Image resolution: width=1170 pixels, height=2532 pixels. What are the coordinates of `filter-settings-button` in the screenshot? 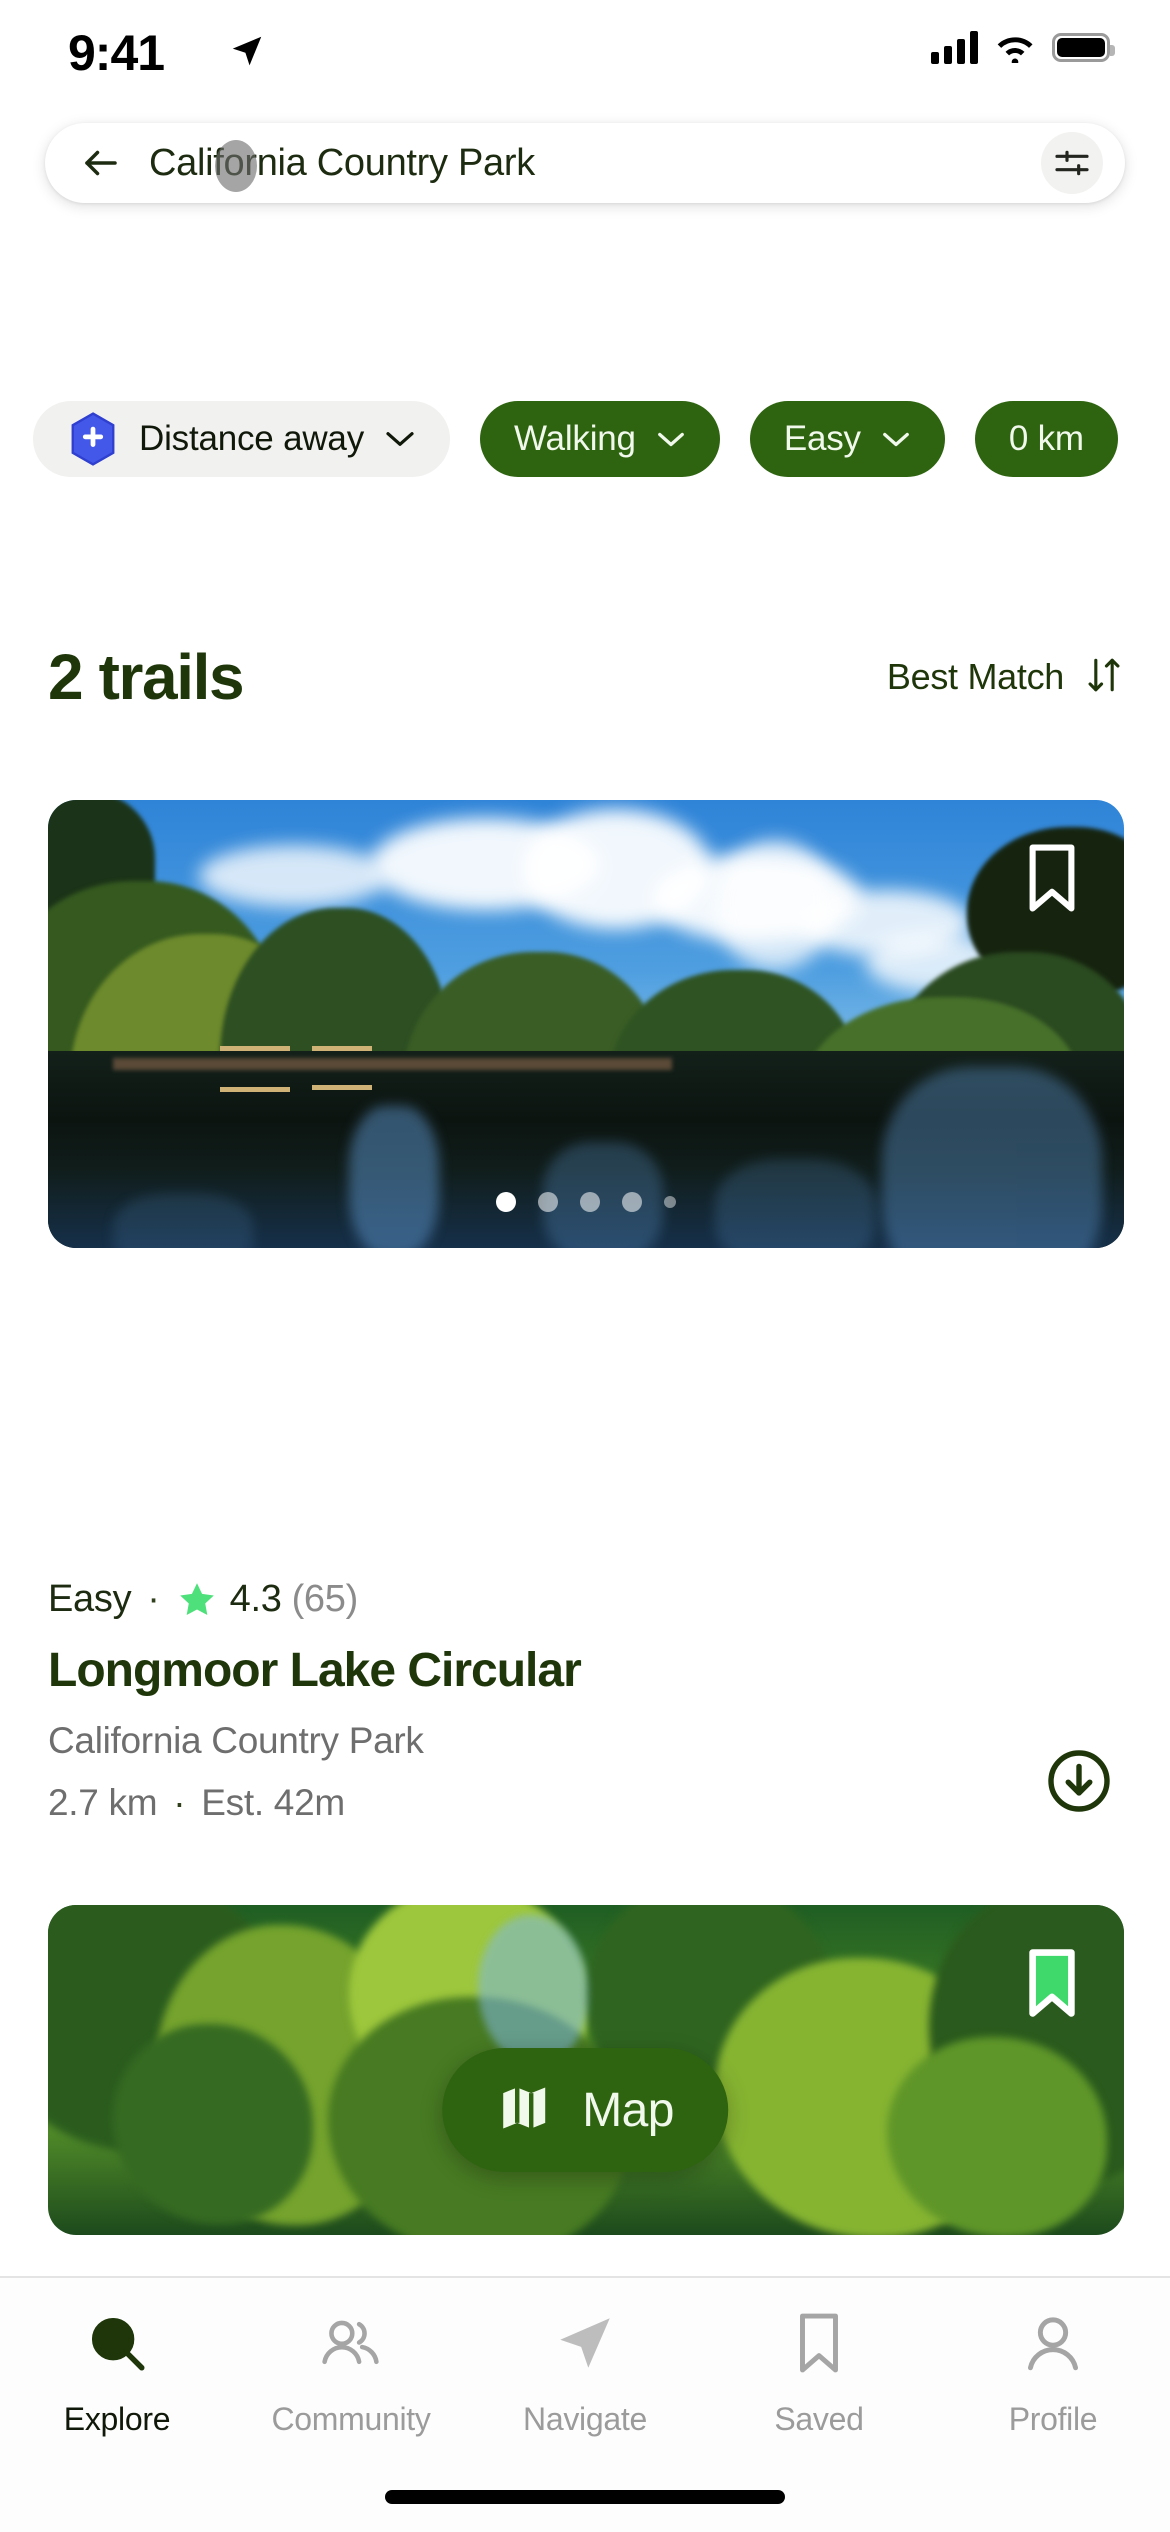 It's located at (1072, 163).